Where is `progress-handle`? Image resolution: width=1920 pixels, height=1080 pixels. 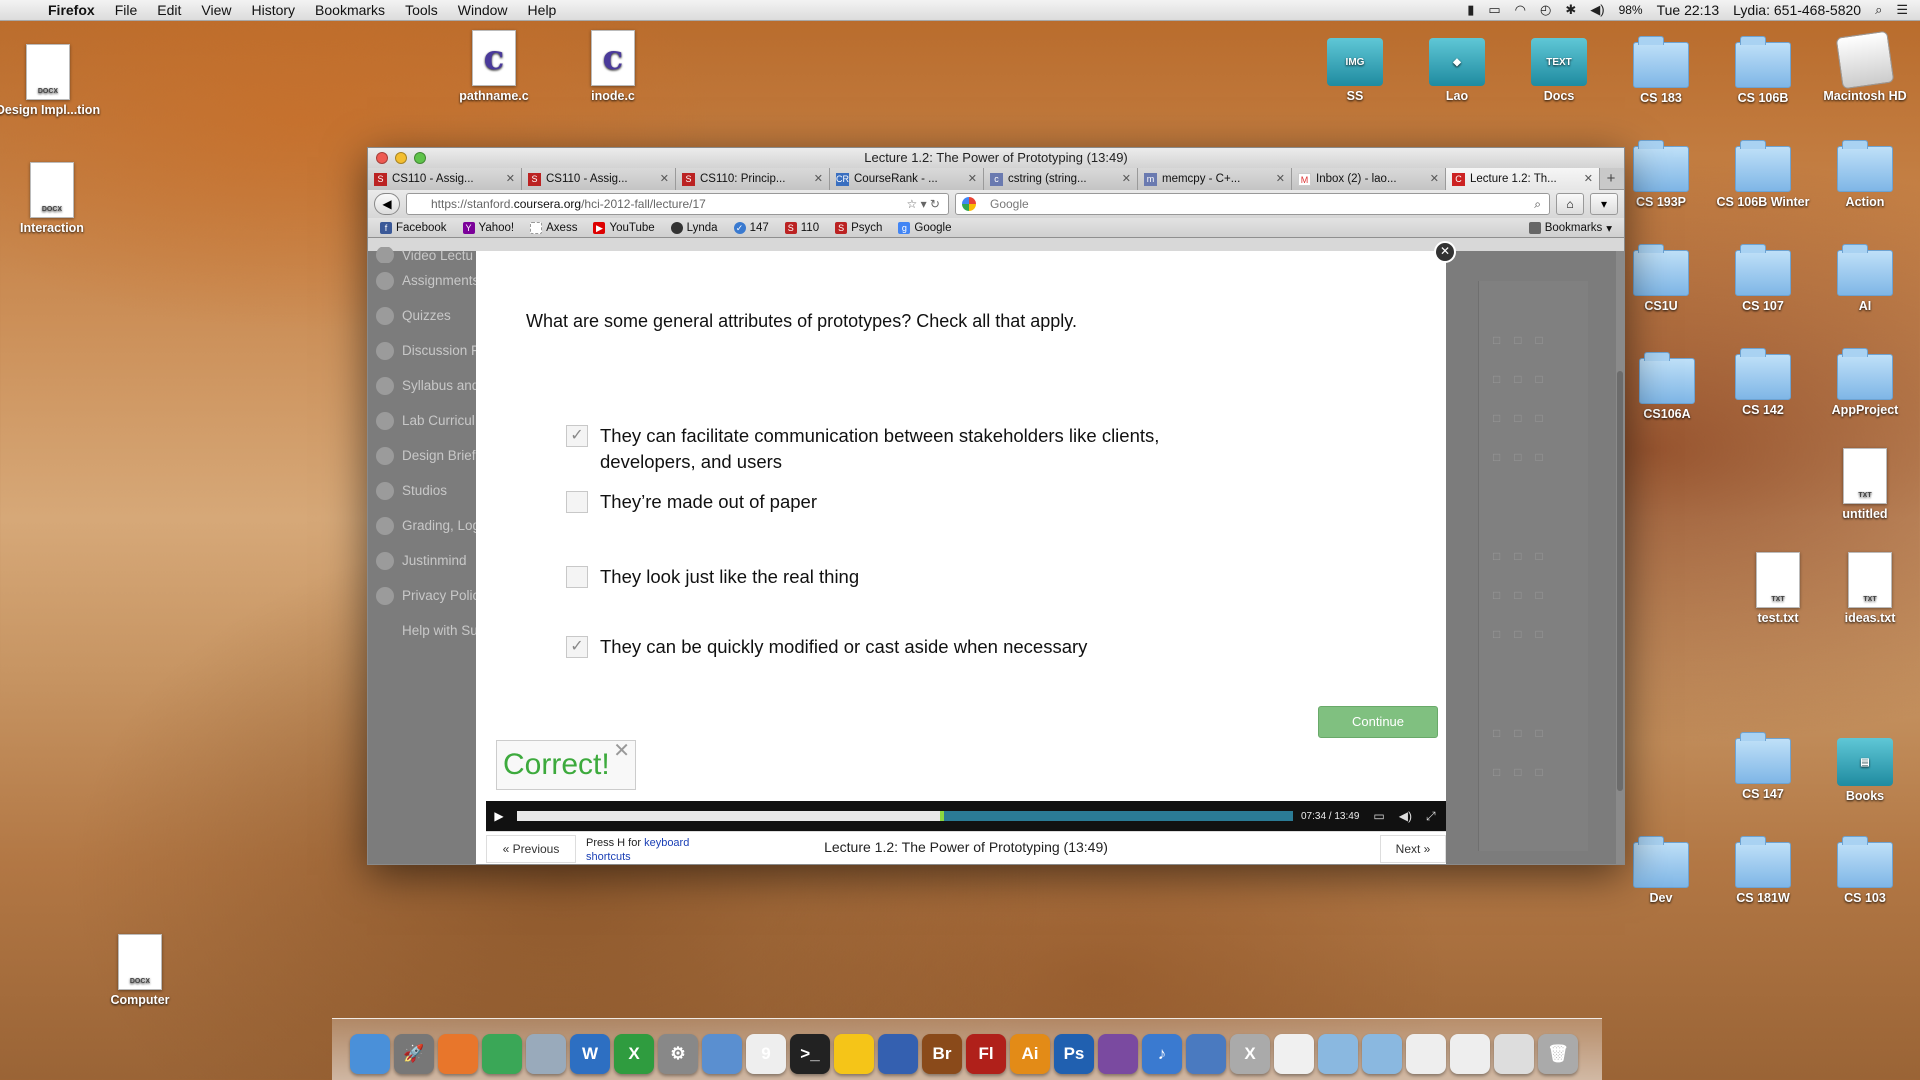
progress-handle is located at coordinates (941, 816).